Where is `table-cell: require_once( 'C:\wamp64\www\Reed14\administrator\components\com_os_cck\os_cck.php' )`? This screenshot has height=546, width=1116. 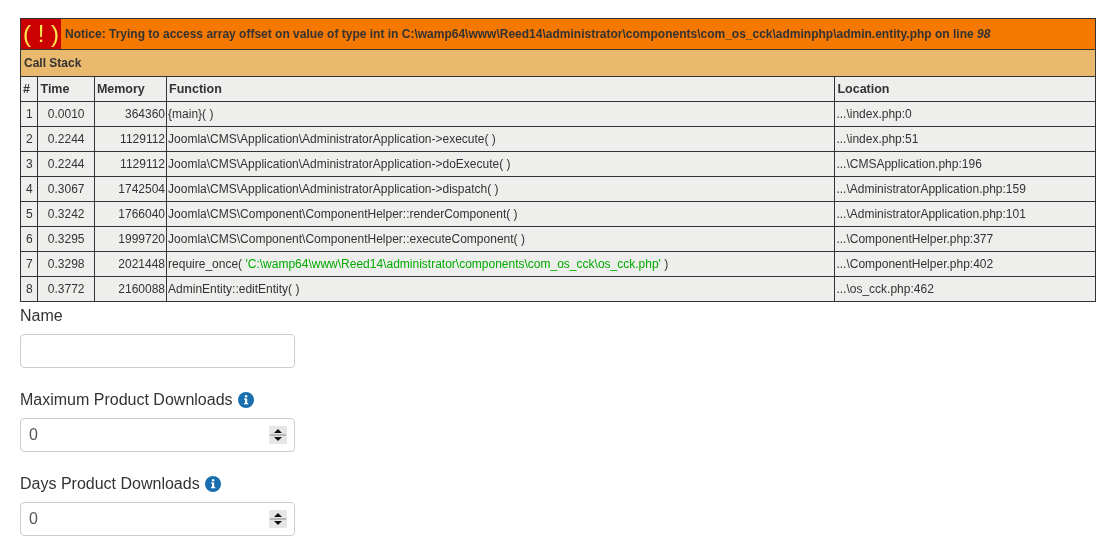 table-cell: require_once( 'C:\wamp64\www\Reed14\administrator\components\com_os_cck\os_cck.php' ) is located at coordinates (500, 264).